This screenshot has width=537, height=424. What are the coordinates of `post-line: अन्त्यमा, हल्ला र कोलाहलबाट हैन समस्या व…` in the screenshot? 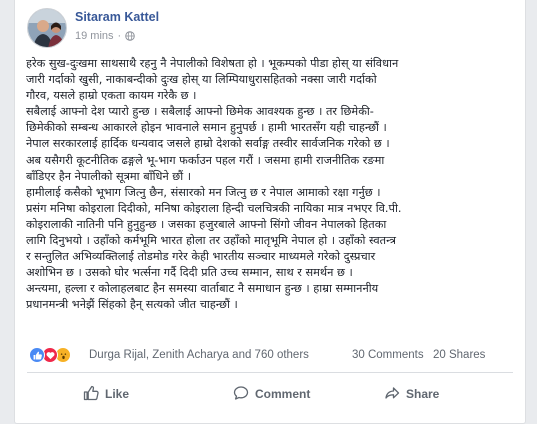 It's located at (202, 289).